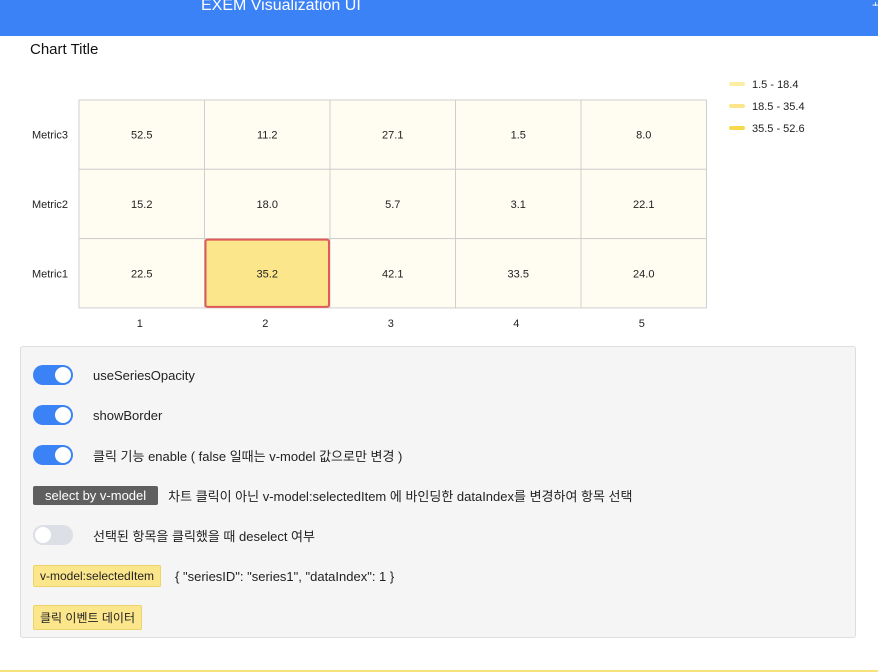 This screenshot has width=878, height=672. What do you see at coordinates (141, 205) in the screenshot?
I see `cell-value-label: 15.2` at bounding box center [141, 205].